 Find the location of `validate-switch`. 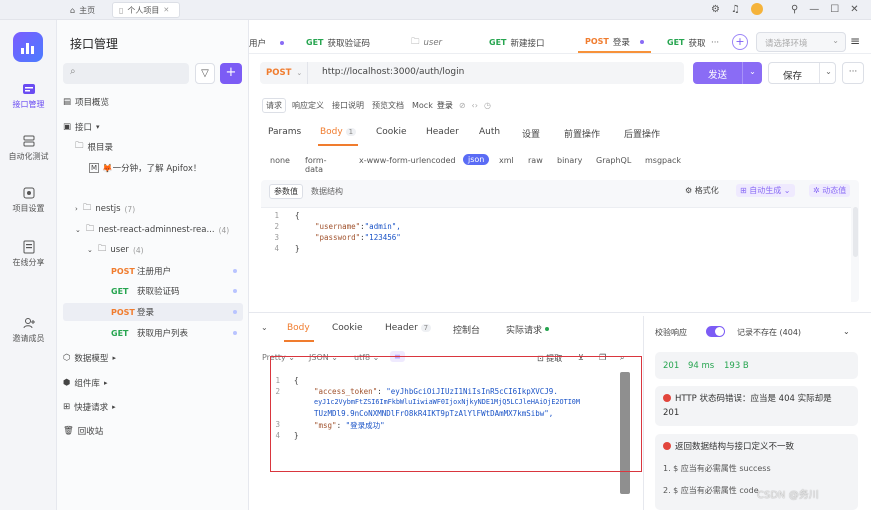

validate-switch is located at coordinates (715, 331).